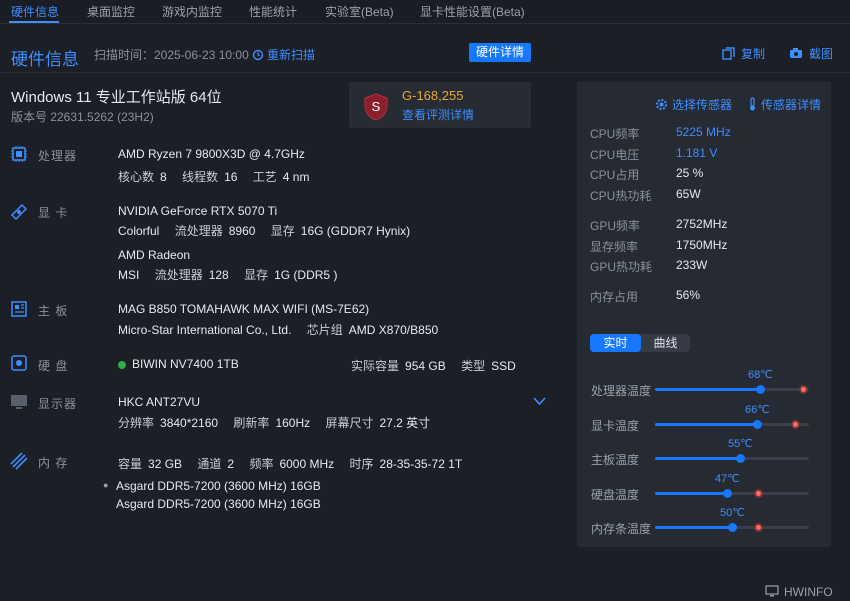  What do you see at coordinates (261, 464) in the screenshot?
I see `mem-freq-label: 频率` at bounding box center [261, 464].